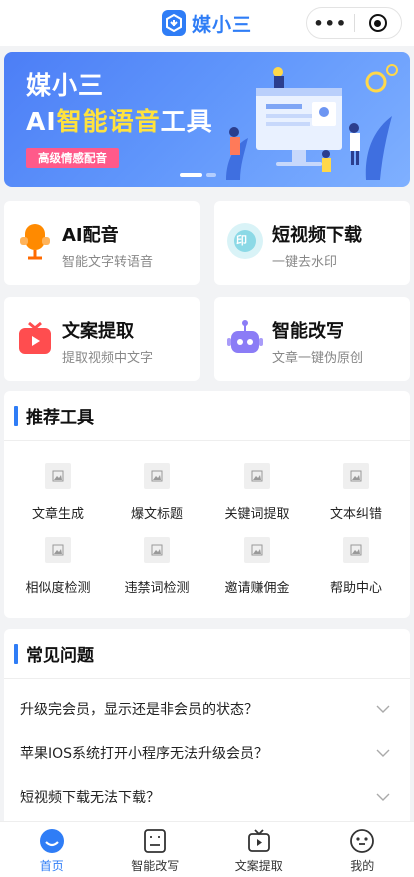 This screenshot has height=877, width=414. I want to click on feature-title: 文案提取, so click(98, 331).